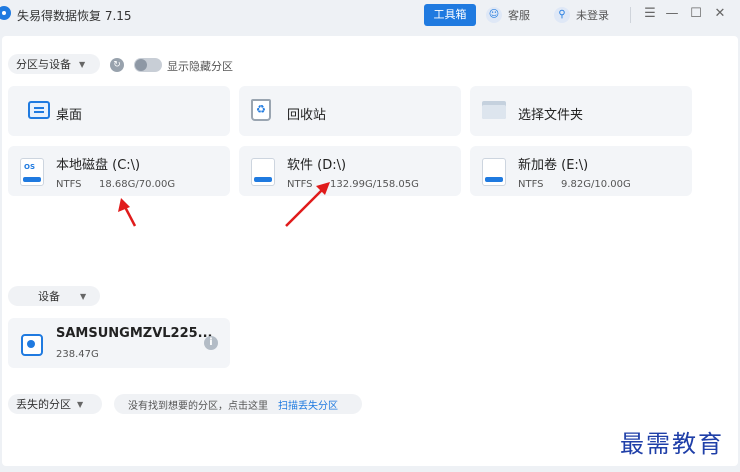  What do you see at coordinates (672, 444) in the screenshot?
I see `watermark-text: 最需教育` at bounding box center [672, 444].